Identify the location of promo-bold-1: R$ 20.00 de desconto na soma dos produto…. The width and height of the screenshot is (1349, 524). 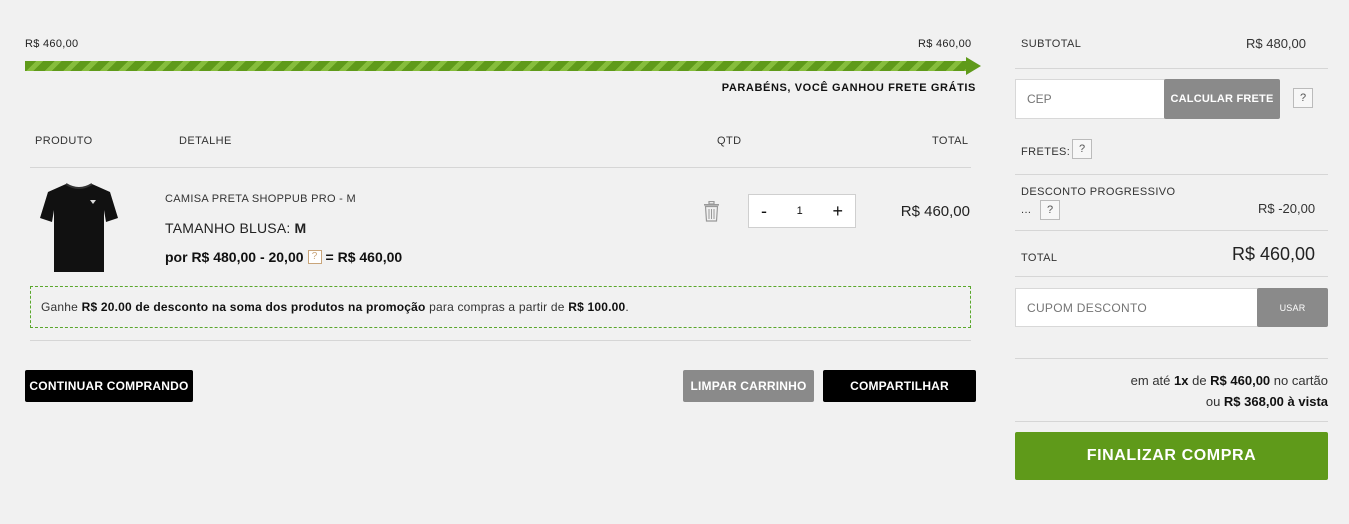
(253, 307).